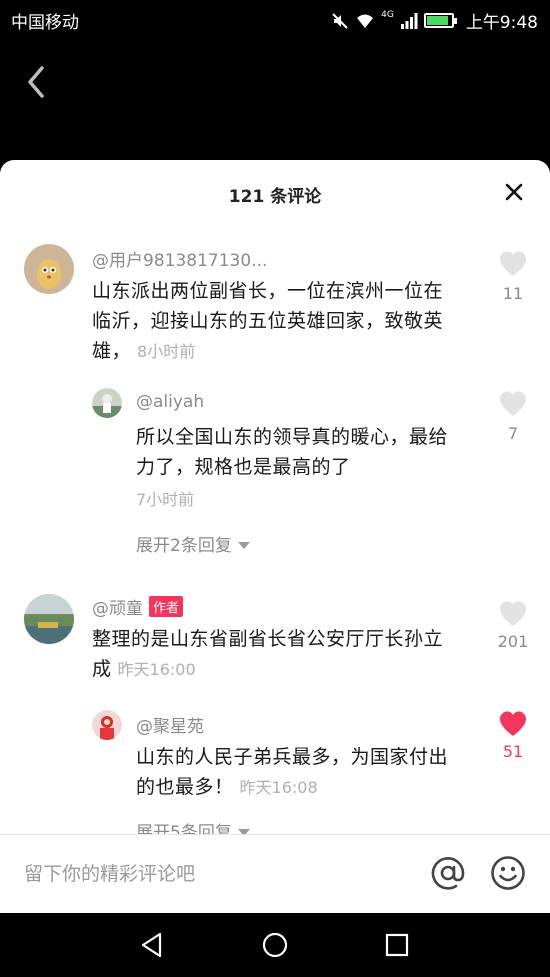 The height and width of the screenshot is (977, 550). Describe the element at coordinates (156, 669) in the screenshot. I see `comment-time: 昨天16:00` at that location.